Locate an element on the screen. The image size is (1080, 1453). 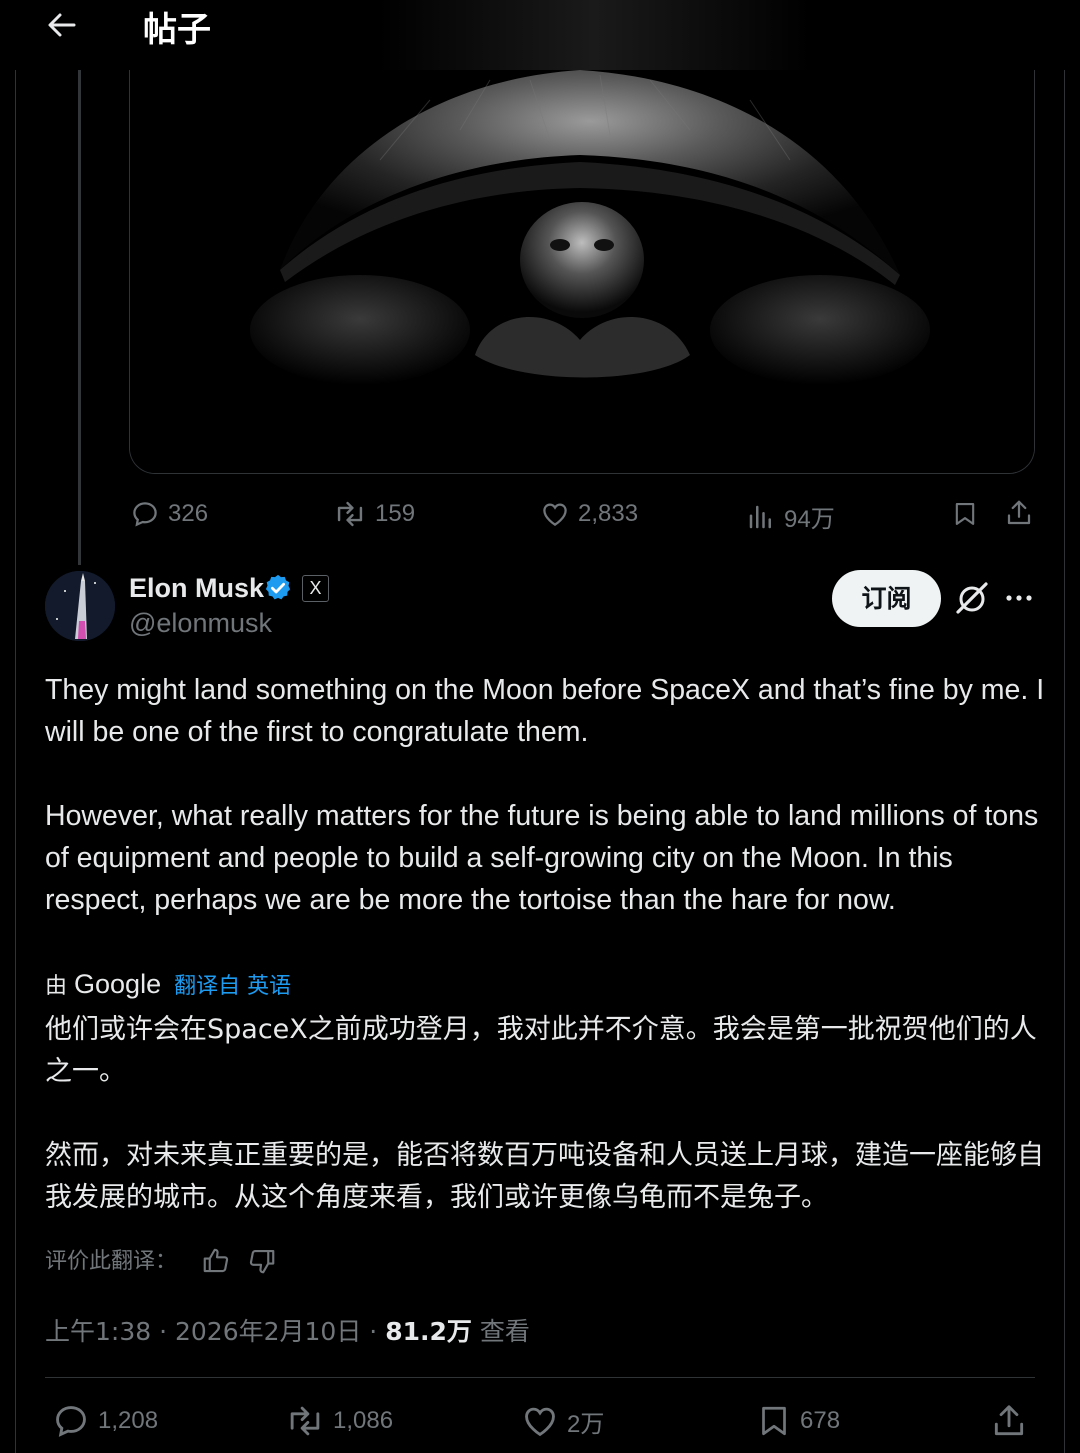
repost-count: 1,086 is located at coordinates (363, 1420).